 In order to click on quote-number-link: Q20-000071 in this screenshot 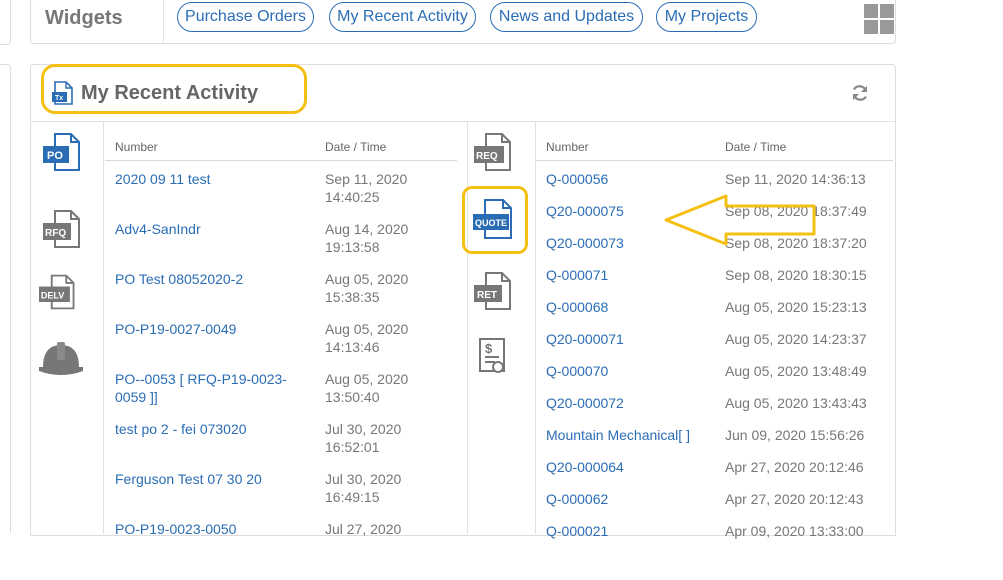, I will do `click(585, 339)`.